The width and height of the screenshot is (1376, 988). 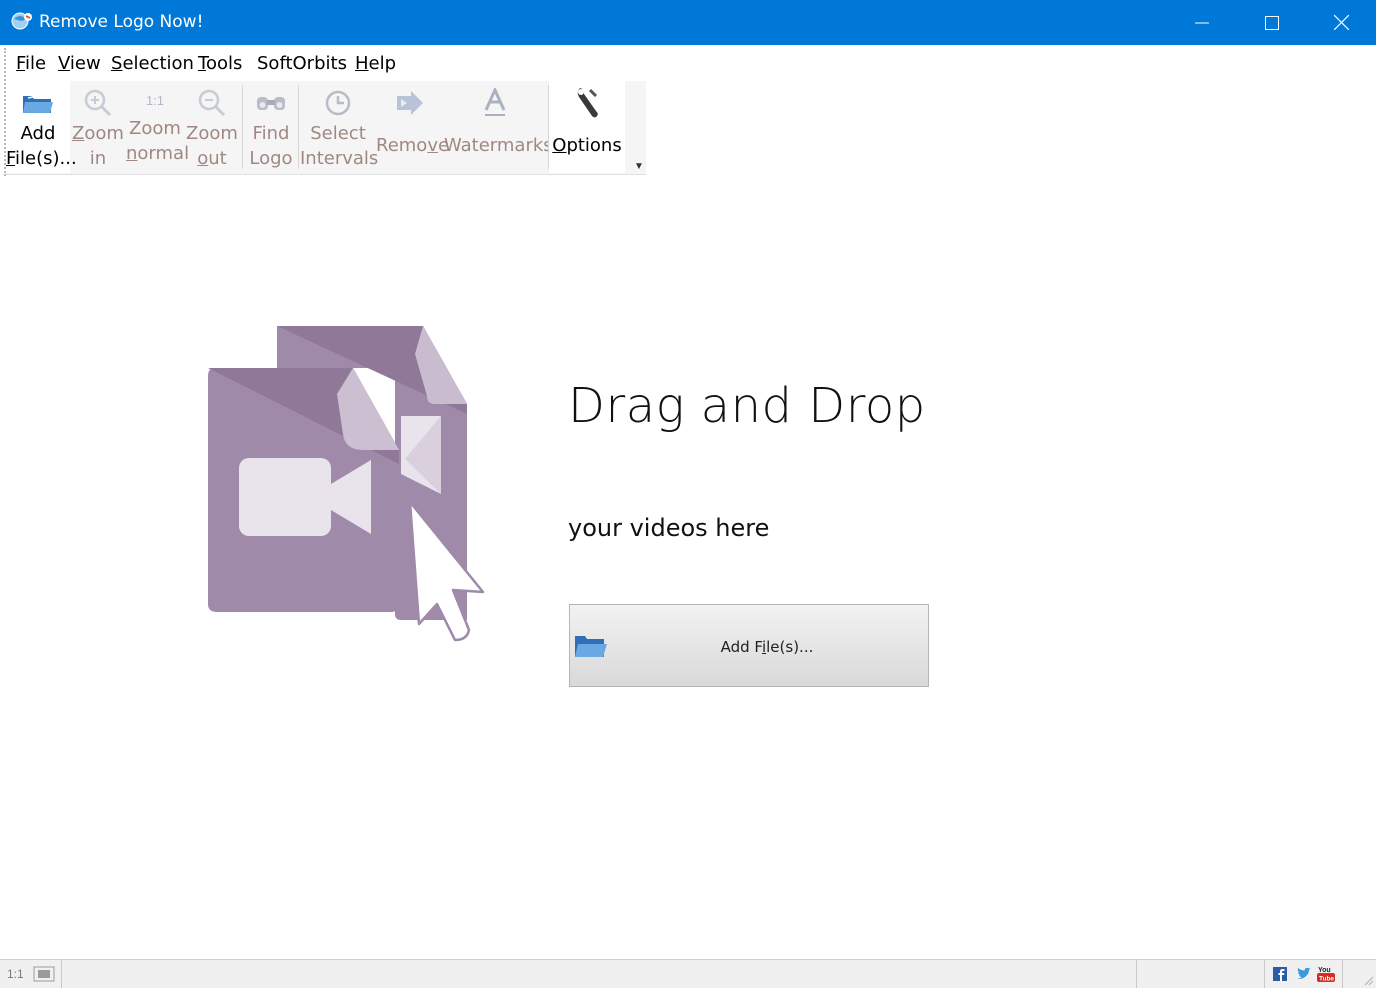 I want to click on menu-tools: Tools, so click(x=220, y=63).